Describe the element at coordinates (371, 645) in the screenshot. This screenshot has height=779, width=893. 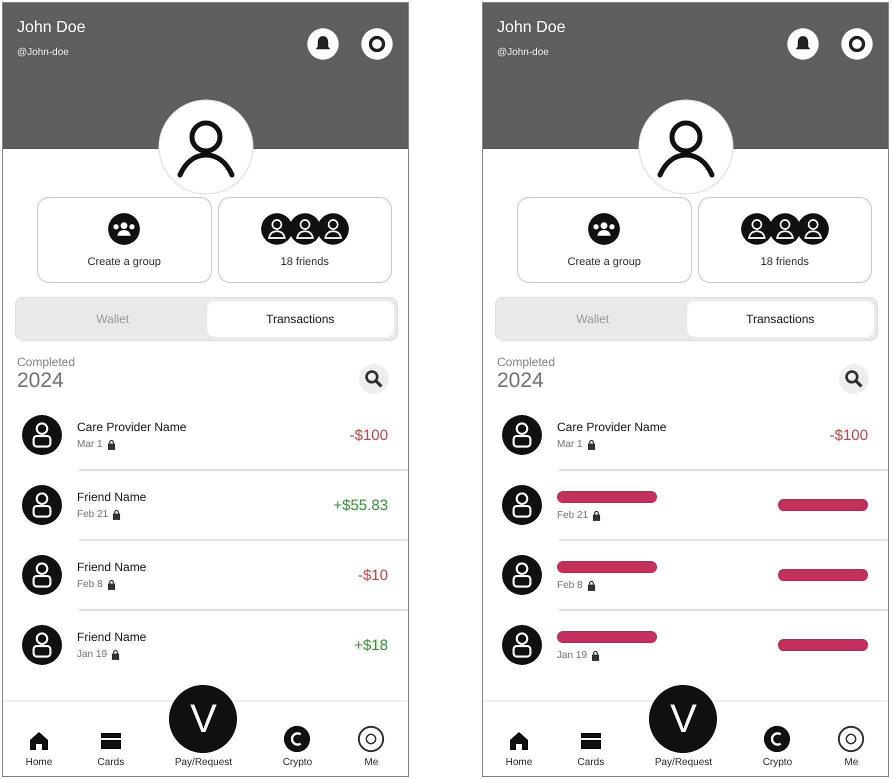
I see `transaction-amount: +$18` at that location.